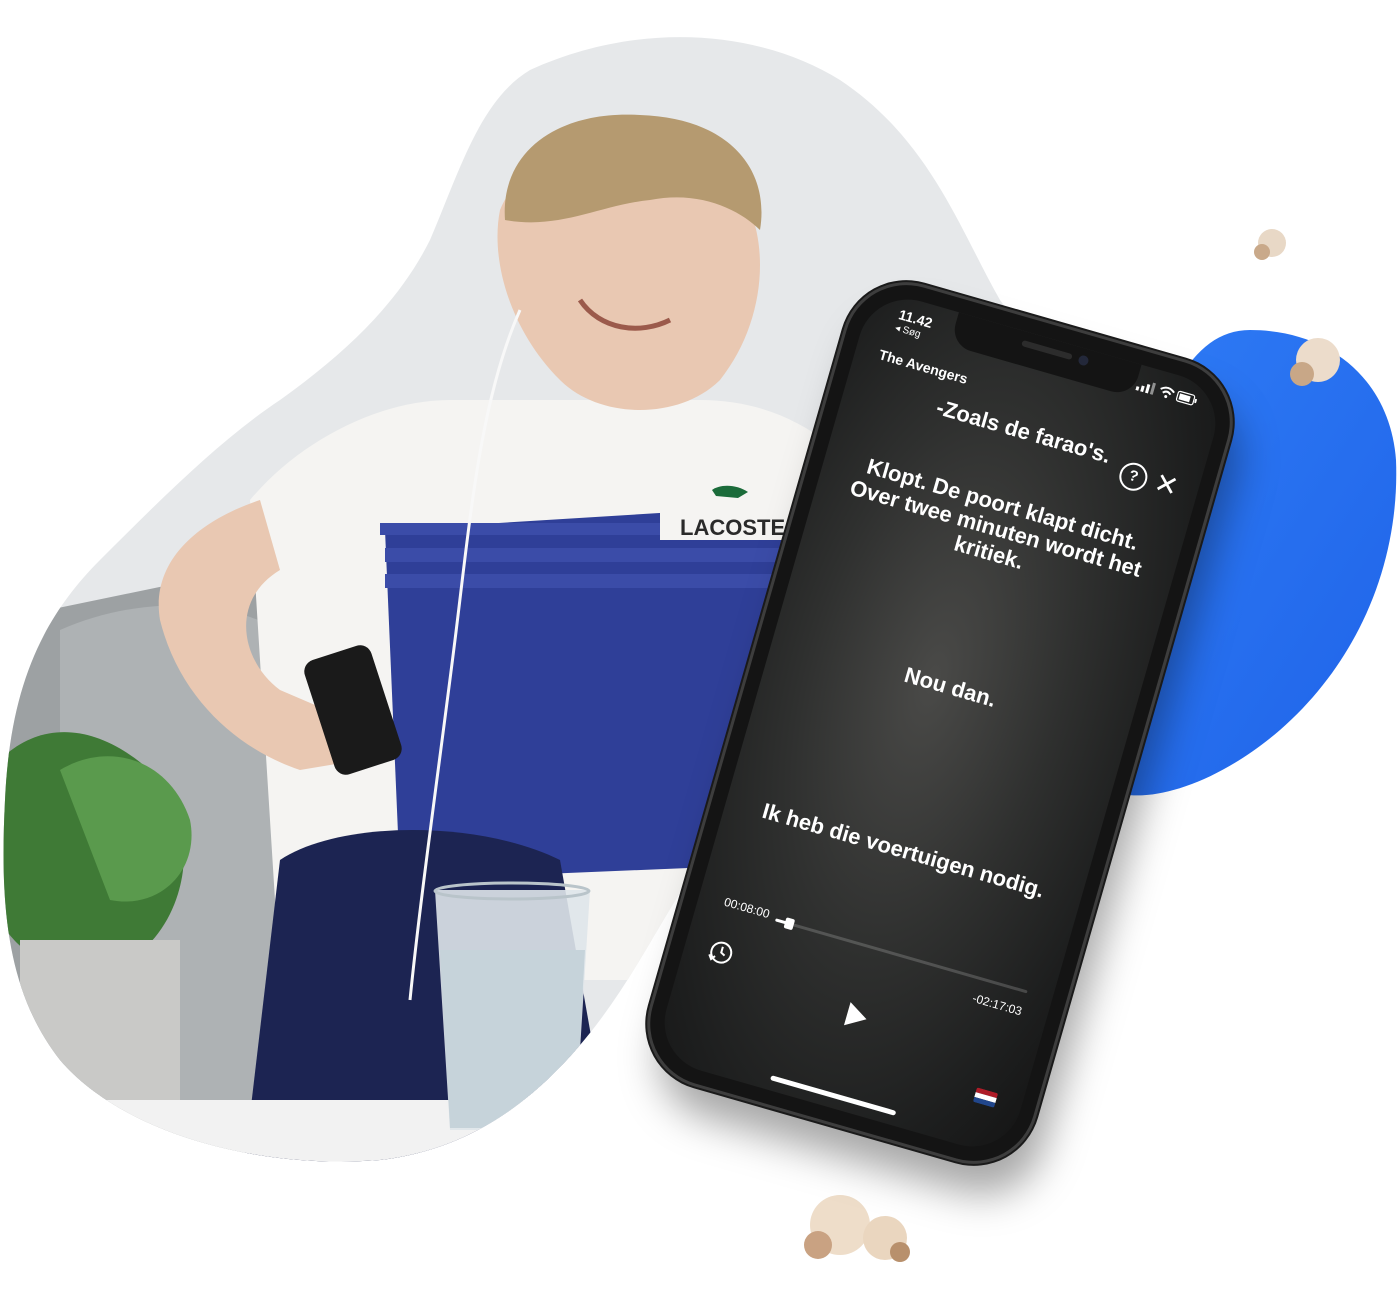 The image size is (1400, 1297). I want to click on subtitle-line-3: Nou dan., so click(950, 686).